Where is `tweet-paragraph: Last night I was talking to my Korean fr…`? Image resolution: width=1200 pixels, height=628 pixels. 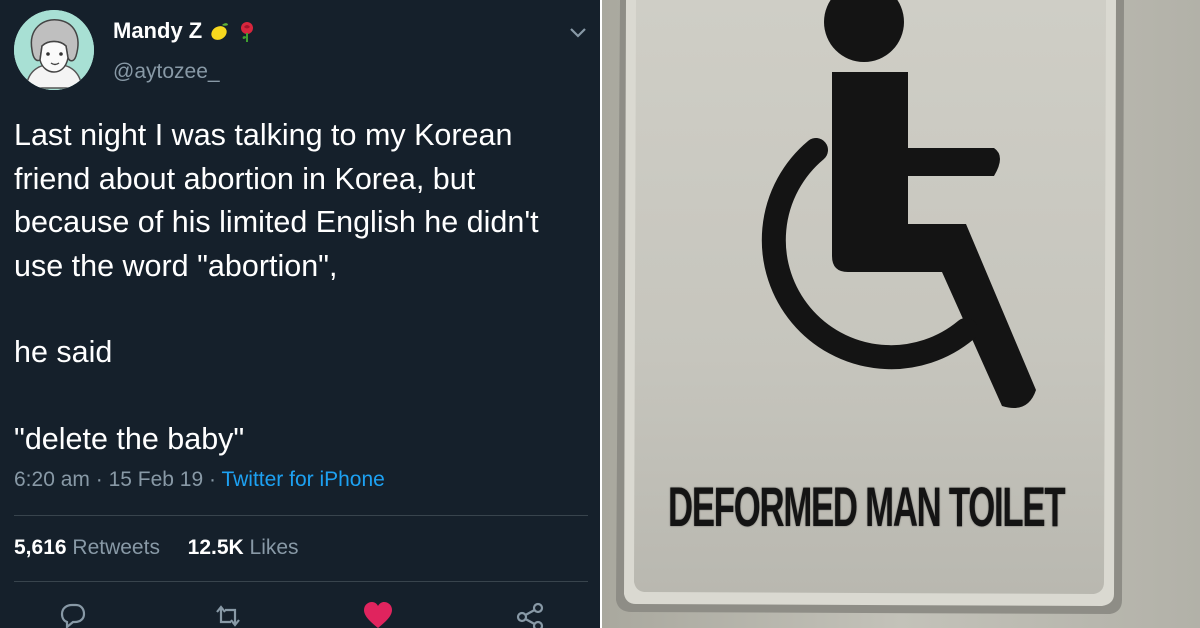 tweet-paragraph: Last night I was talking to my Korean fr… is located at coordinates (276, 200).